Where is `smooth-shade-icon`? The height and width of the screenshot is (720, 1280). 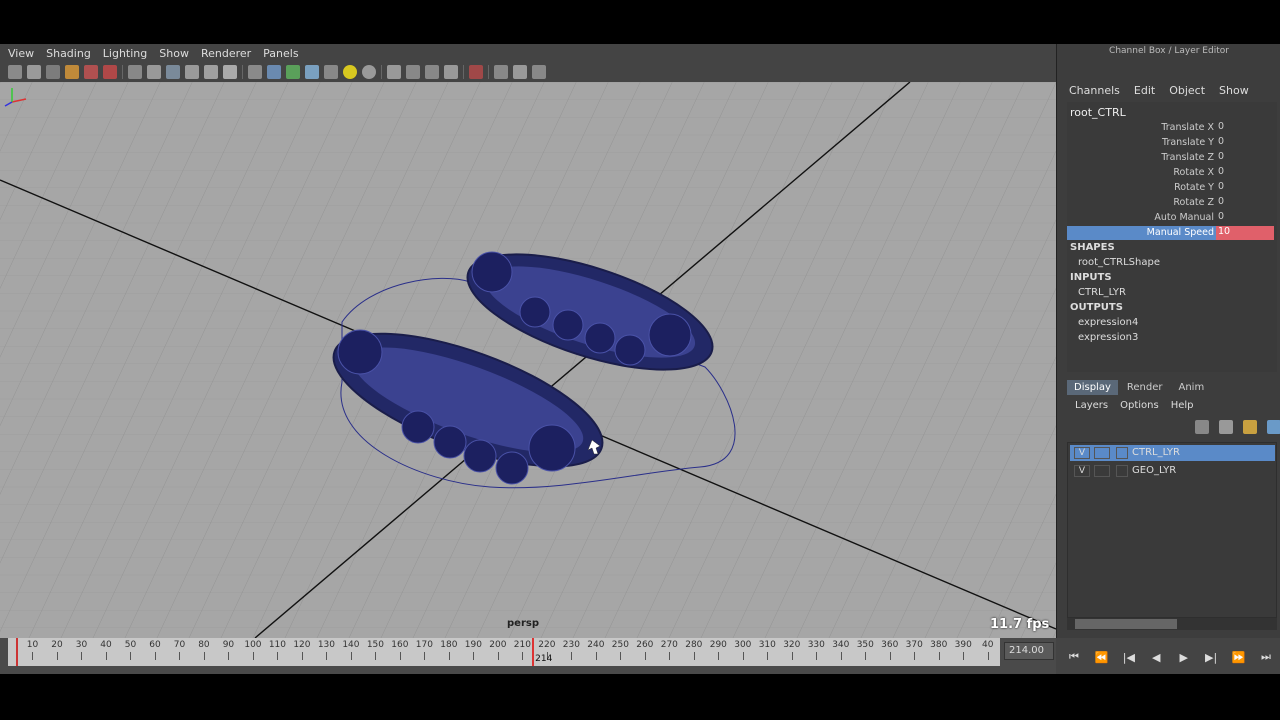
smooth-shade-icon is located at coordinates (274, 72).